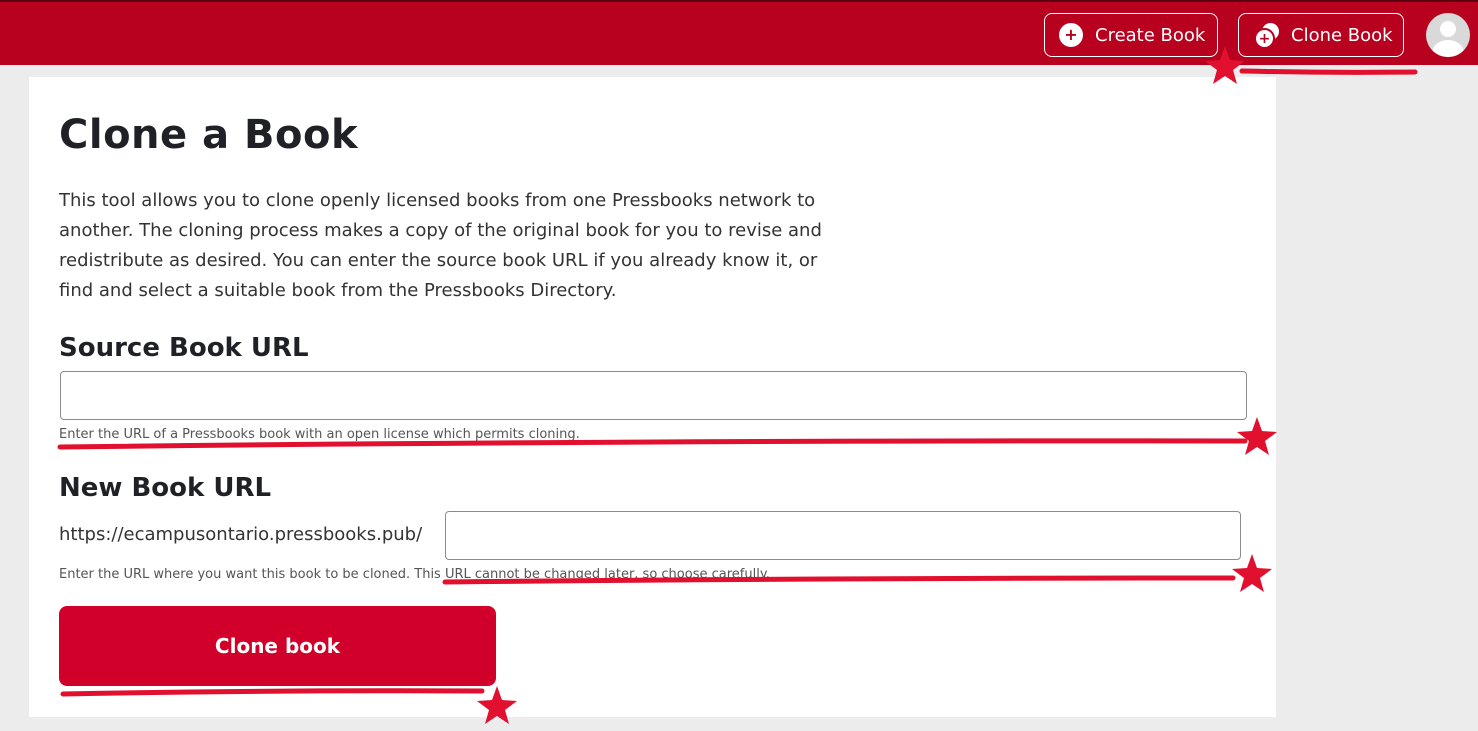 The width and height of the screenshot is (1478, 731). Describe the element at coordinates (653, 395) in the screenshot. I see `source-book-url-input` at that location.